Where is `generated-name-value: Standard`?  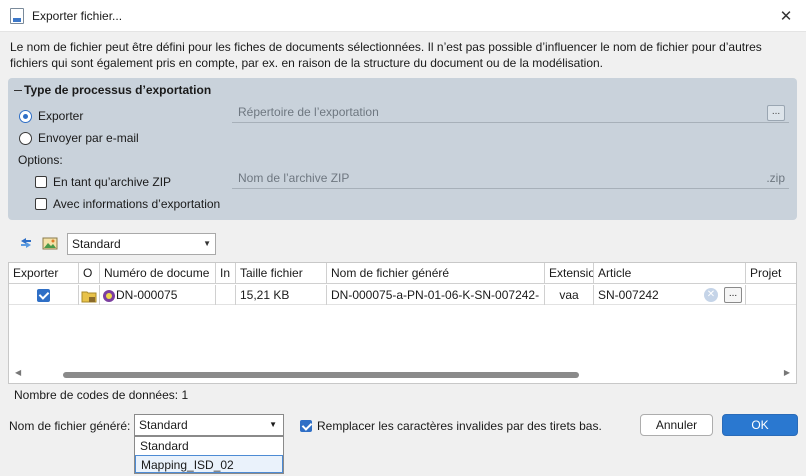 generated-name-value: Standard is located at coordinates (163, 425).